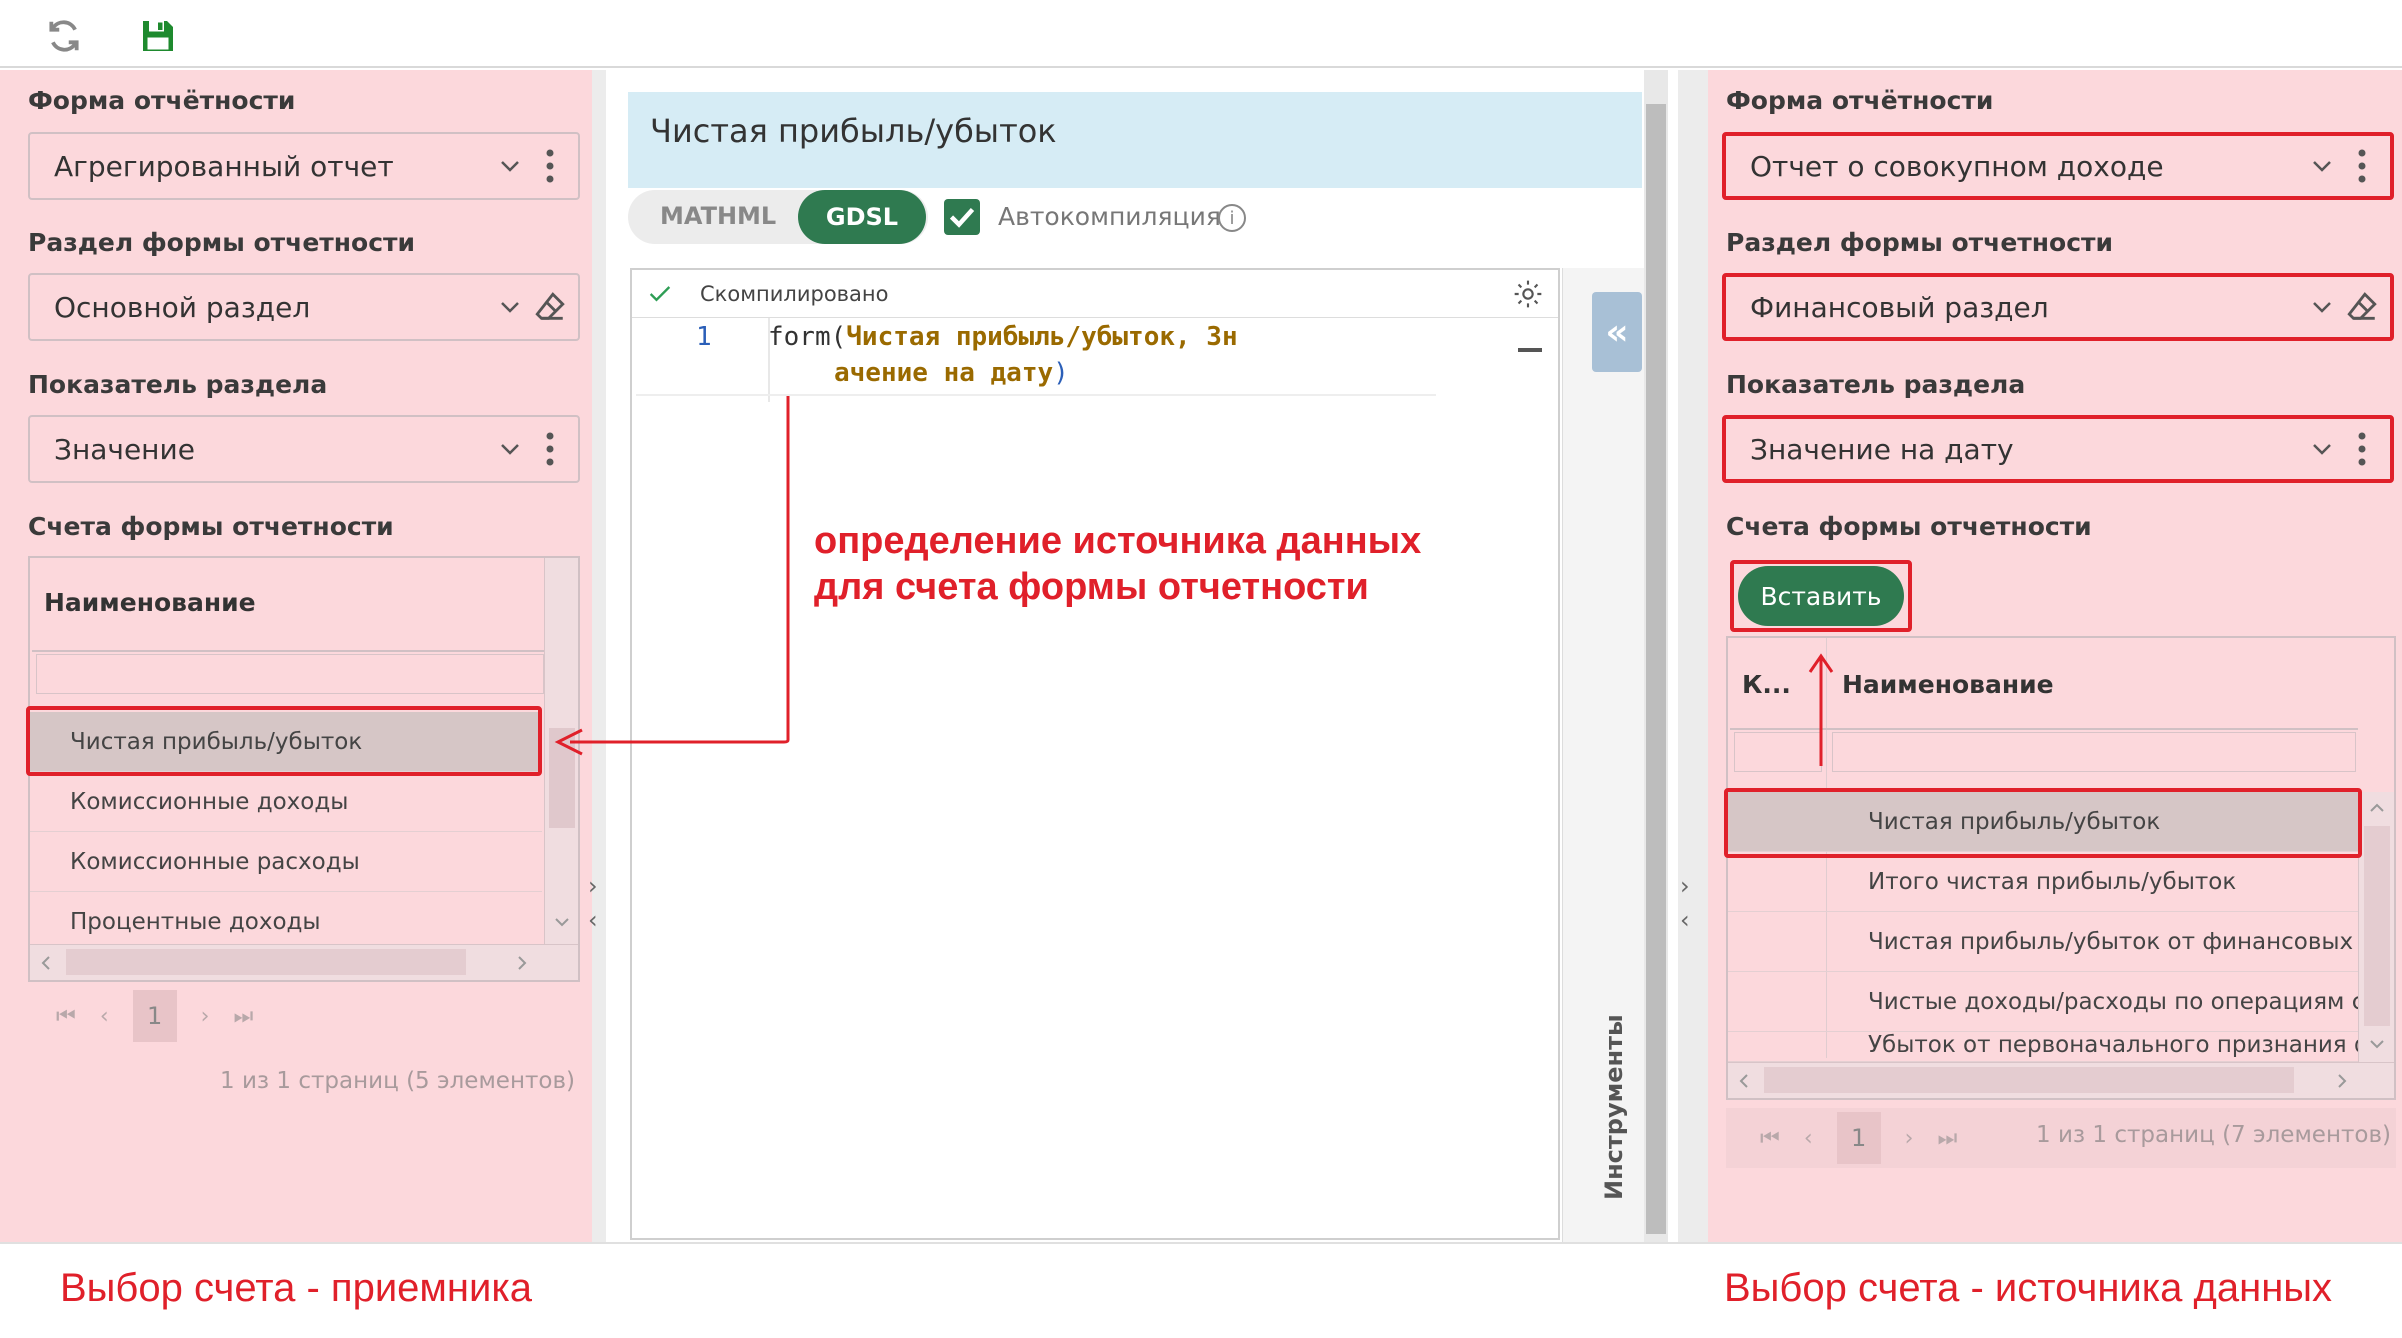 The height and width of the screenshot is (1338, 2402). Describe the element at coordinates (1860, 100) in the screenshot. I see `right-form-label: Форма отчётности` at that location.